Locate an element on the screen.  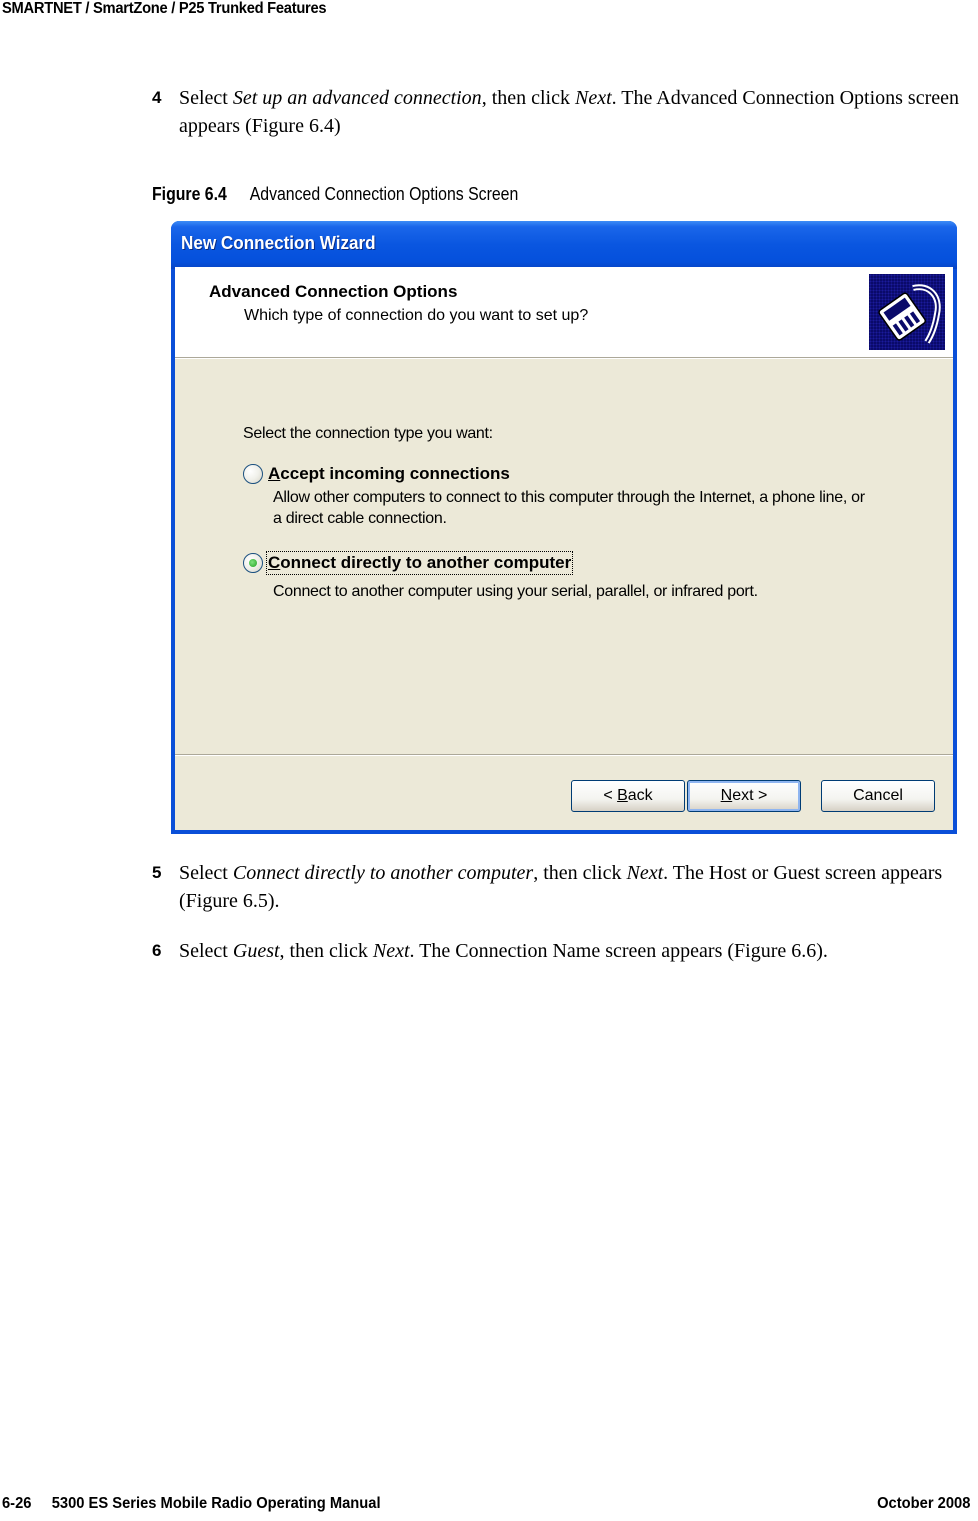
next-button: Next > is located at coordinates (744, 796).